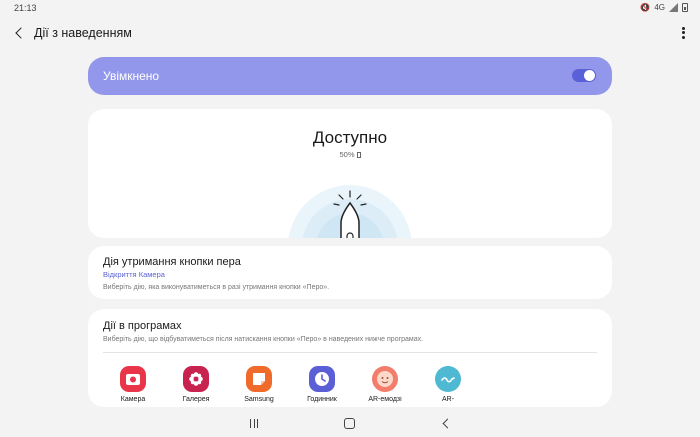 The width and height of the screenshot is (700, 437). What do you see at coordinates (446, 423) in the screenshot?
I see `nav-back-icon` at bounding box center [446, 423].